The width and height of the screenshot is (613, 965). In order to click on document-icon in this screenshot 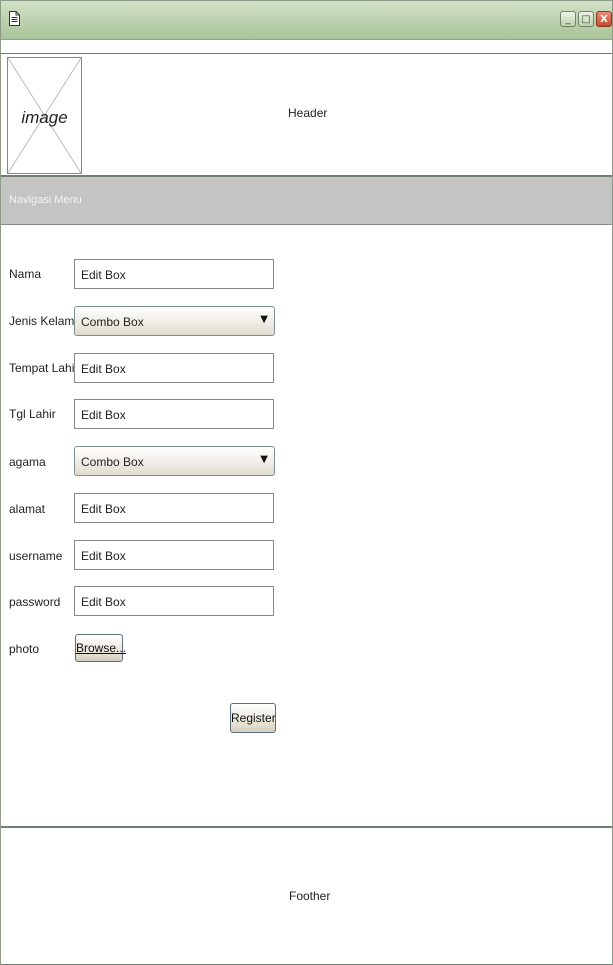, I will do `click(14, 18)`.